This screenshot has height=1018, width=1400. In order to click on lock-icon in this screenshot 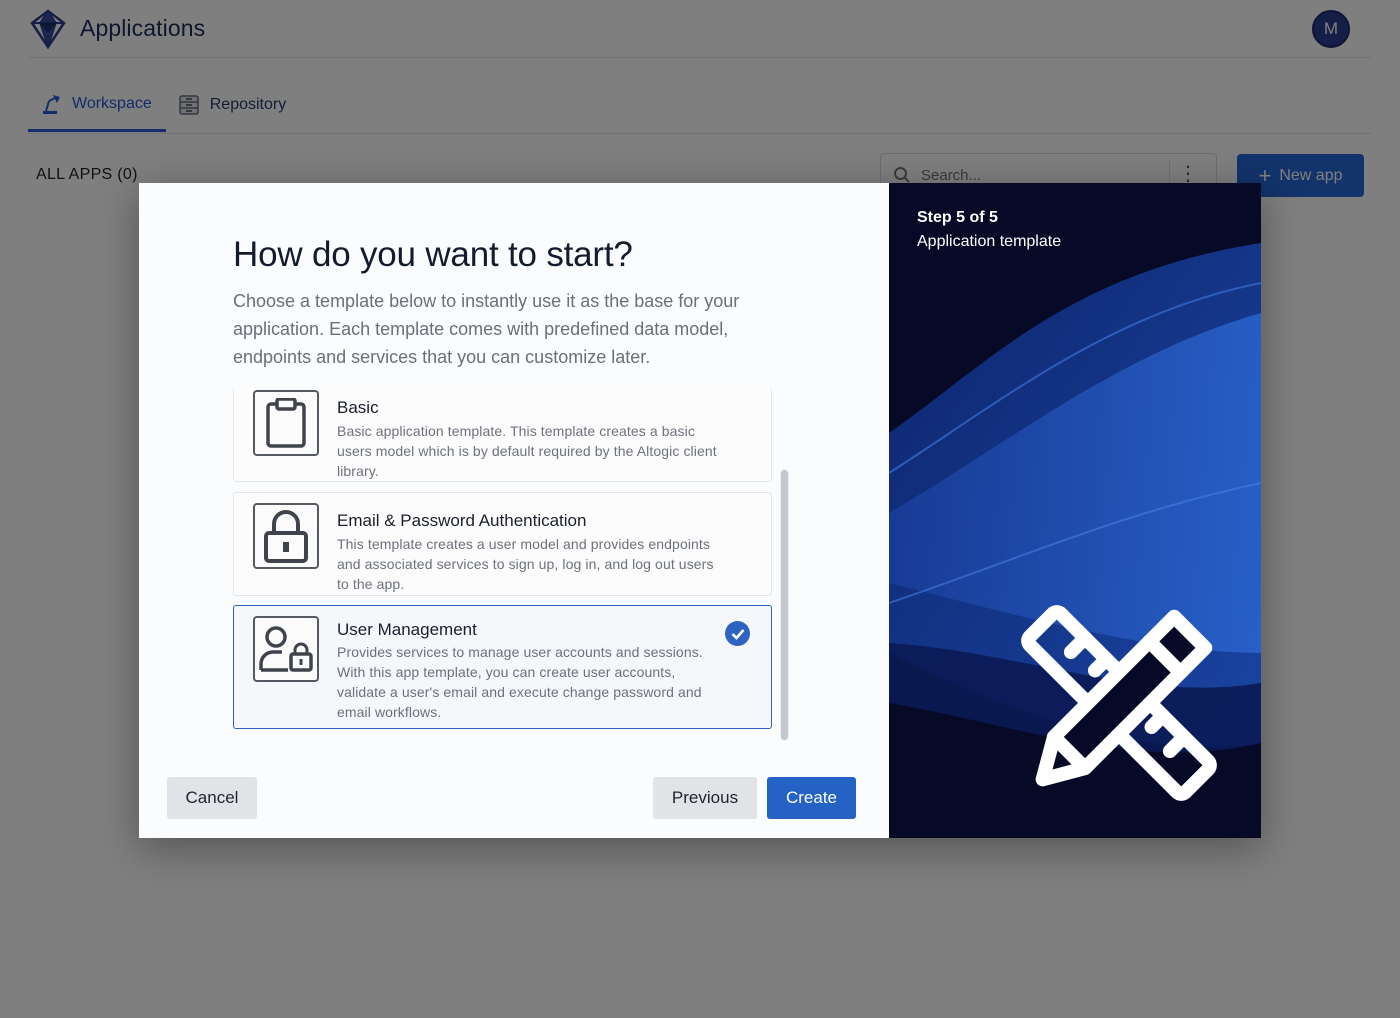, I will do `click(286, 536)`.